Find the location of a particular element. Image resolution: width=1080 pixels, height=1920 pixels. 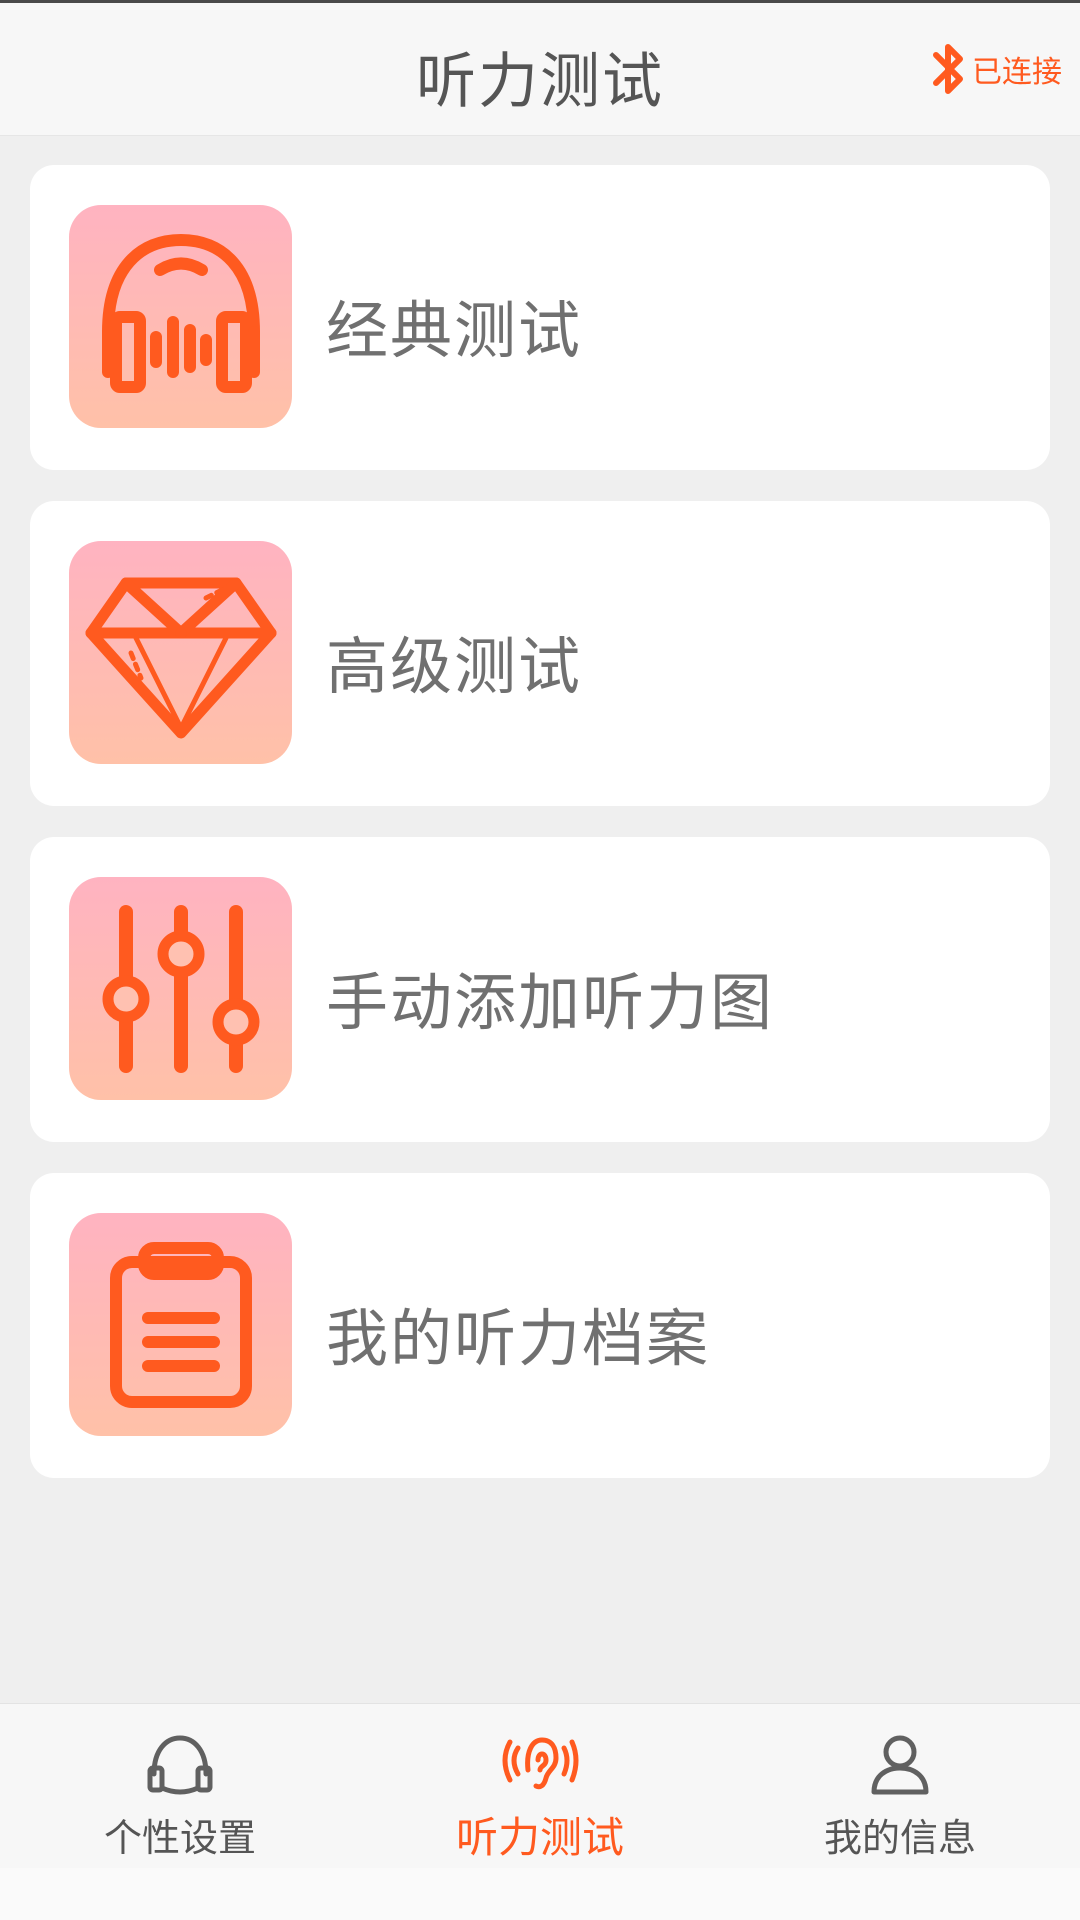

tab-label: 个性设置 is located at coordinates (179, 1838).